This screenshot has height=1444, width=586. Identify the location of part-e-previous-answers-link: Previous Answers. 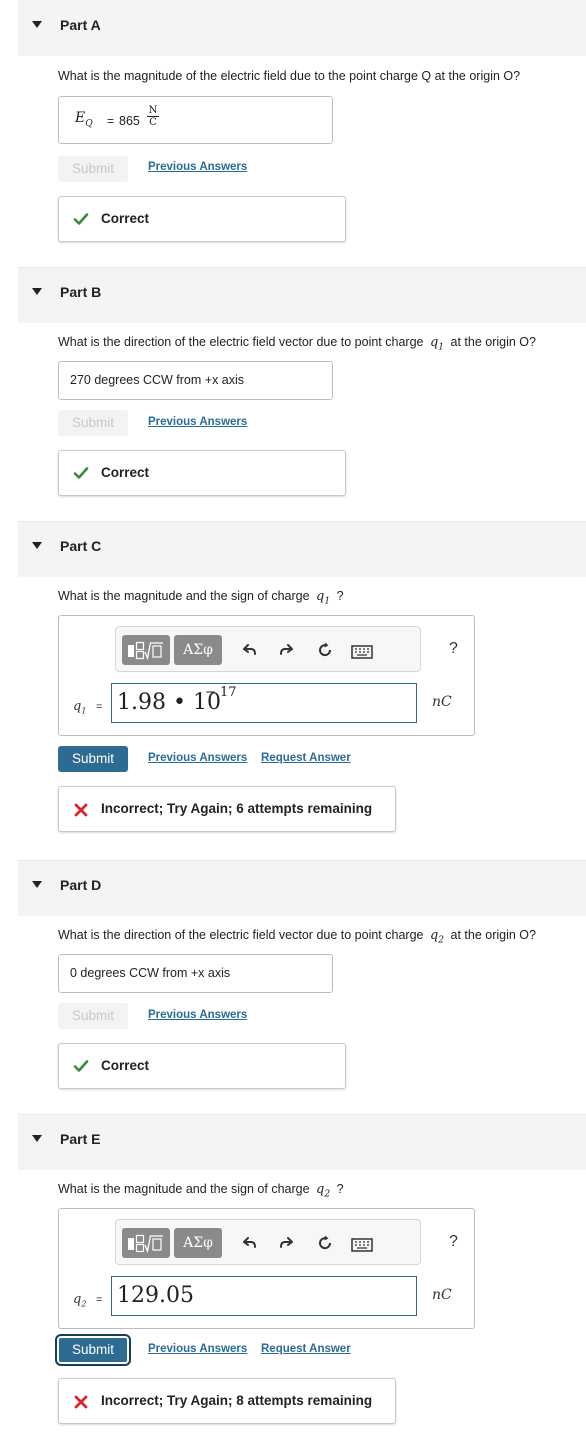
(197, 1349).